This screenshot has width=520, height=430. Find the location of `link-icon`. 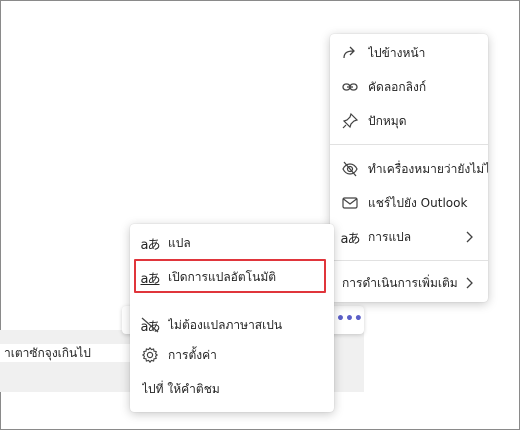

link-icon is located at coordinates (350, 87).